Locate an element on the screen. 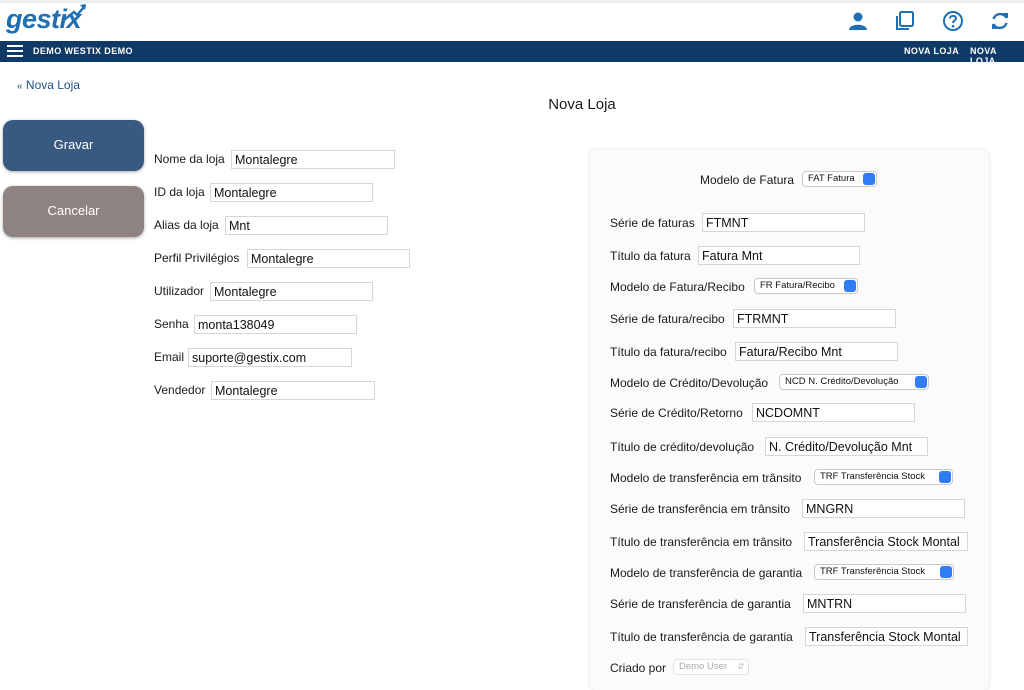 This screenshot has width=1024, height=690. created-by-value: Demo User is located at coordinates (703, 666).